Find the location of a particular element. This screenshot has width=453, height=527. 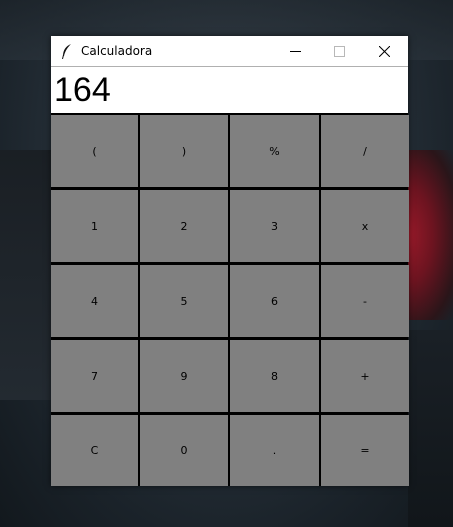

key-decimal: . is located at coordinates (274, 450).